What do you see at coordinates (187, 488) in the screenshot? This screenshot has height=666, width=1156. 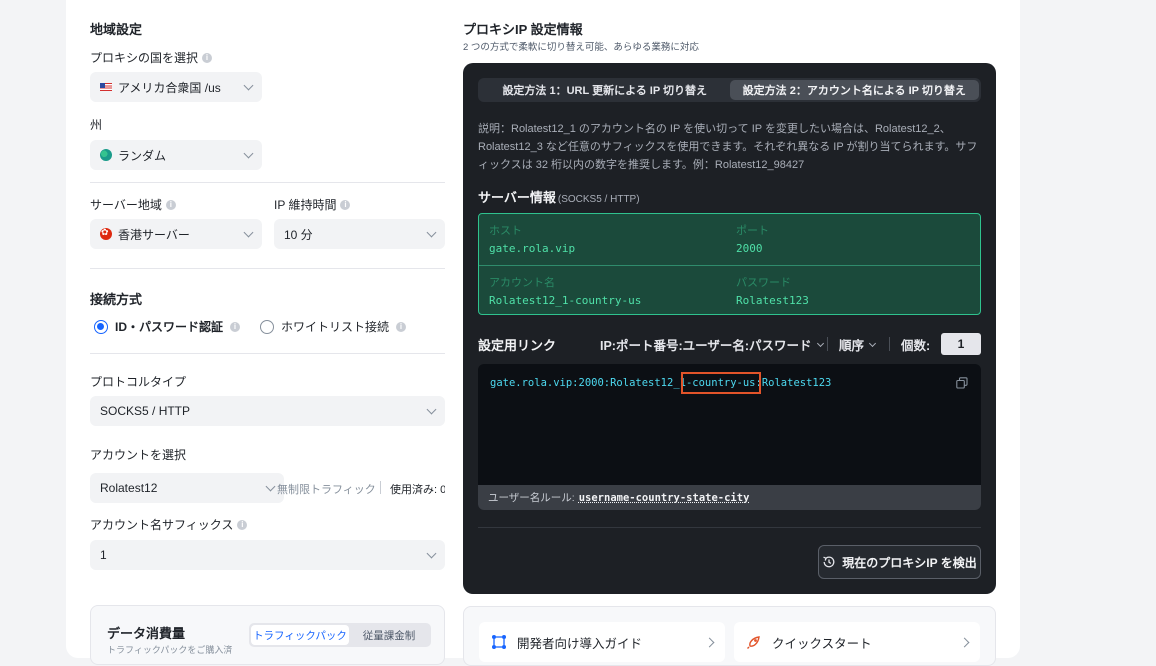 I see `account-select: Rolatest12` at bounding box center [187, 488].